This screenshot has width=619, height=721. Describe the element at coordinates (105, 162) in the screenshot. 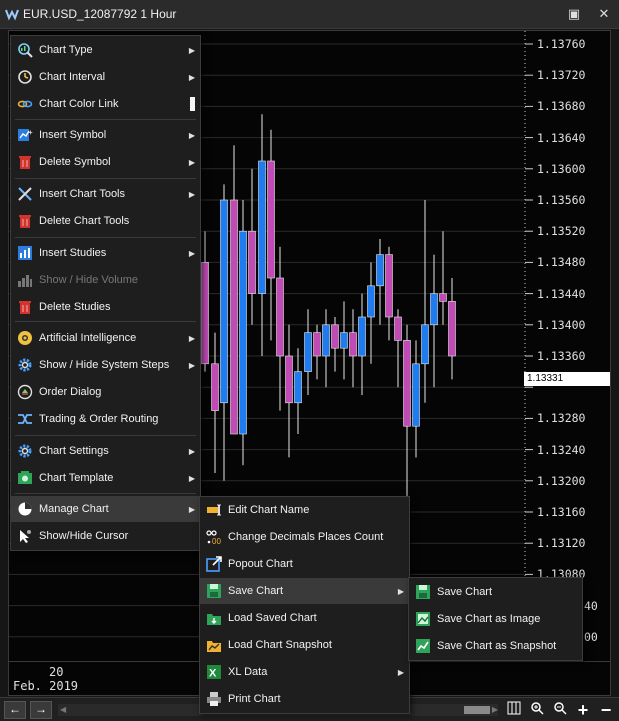

I see `menu-item-delete-symbol: Delete Symbol ▶` at that location.